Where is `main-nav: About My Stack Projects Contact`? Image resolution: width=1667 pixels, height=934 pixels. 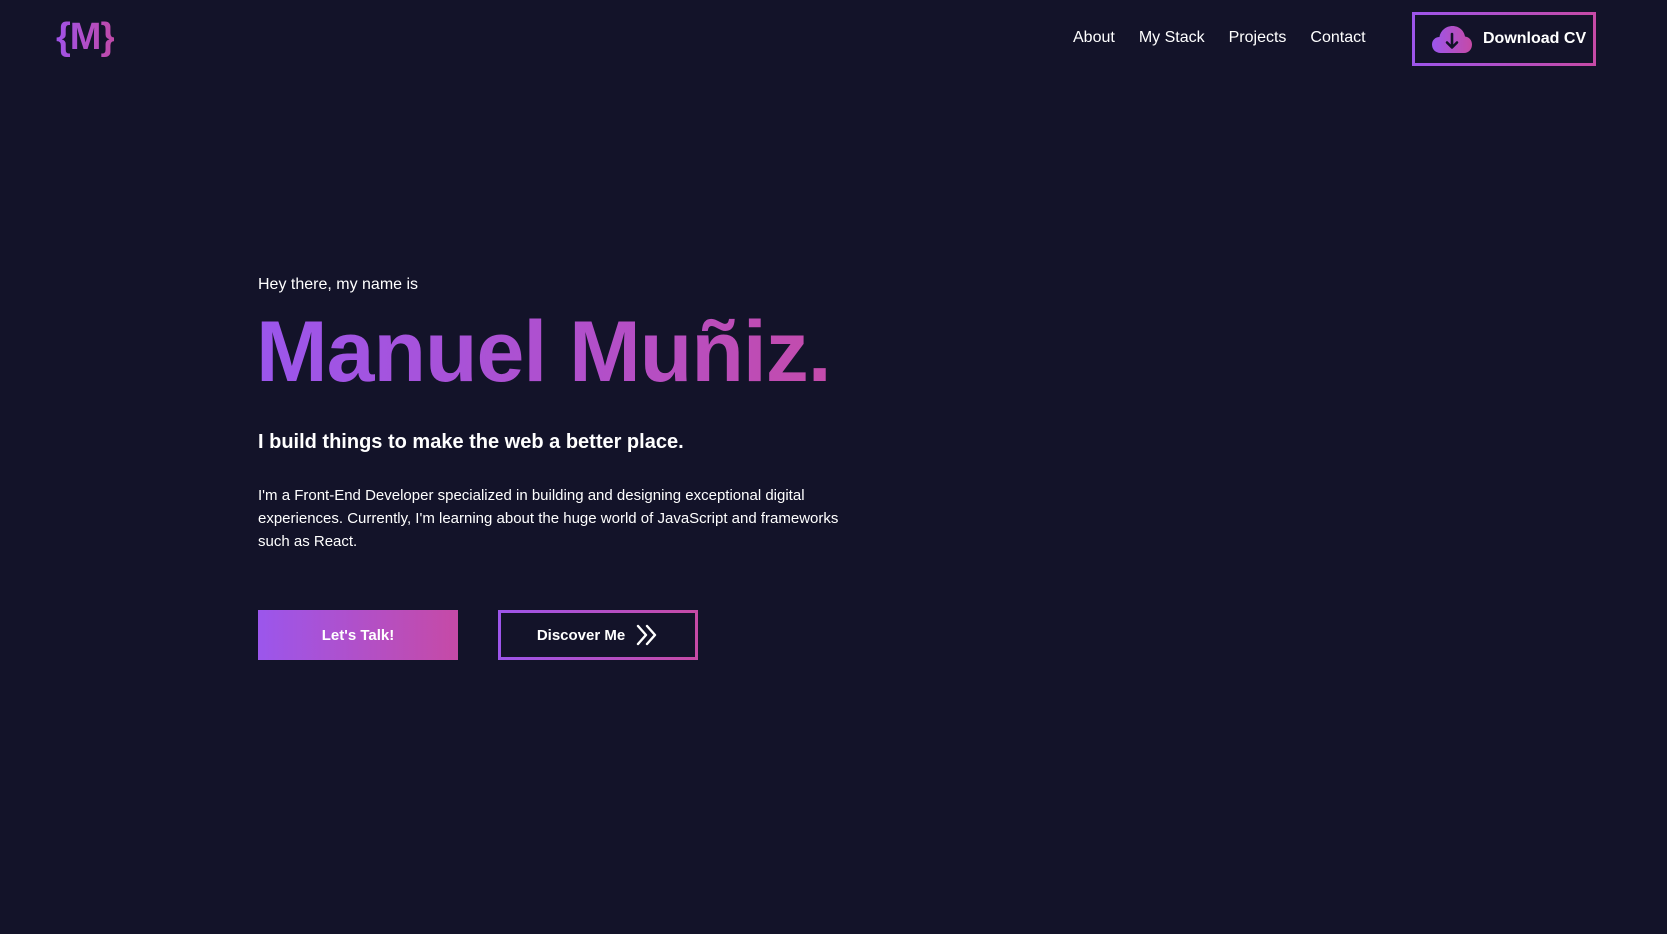 main-nav: About My Stack Projects Contact is located at coordinates (1231, 38).